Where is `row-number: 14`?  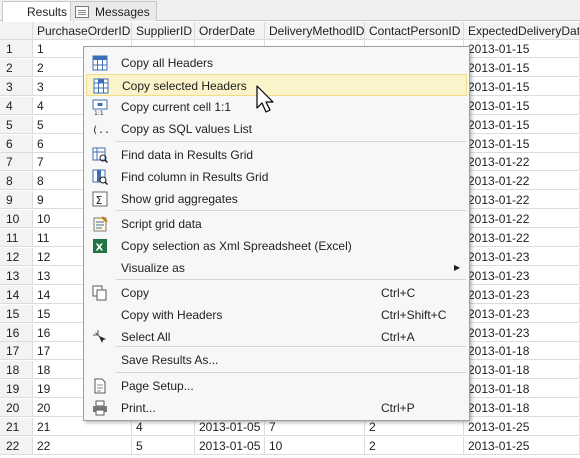 row-number: 14 is located at coordinates (16, 294).